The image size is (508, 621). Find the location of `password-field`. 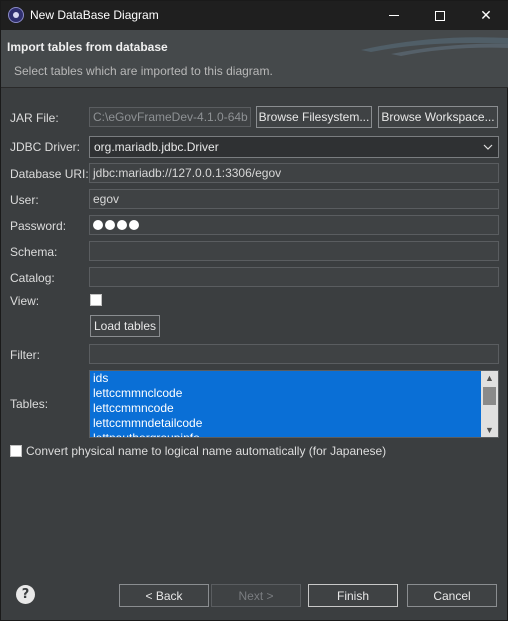

password-field is located at coordinates (294, 225).